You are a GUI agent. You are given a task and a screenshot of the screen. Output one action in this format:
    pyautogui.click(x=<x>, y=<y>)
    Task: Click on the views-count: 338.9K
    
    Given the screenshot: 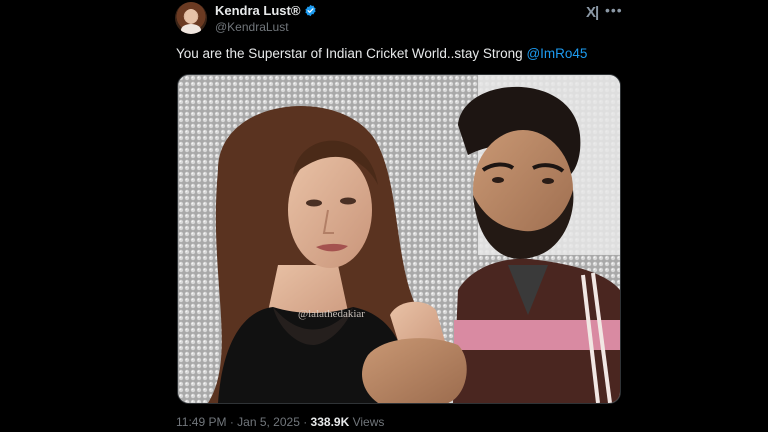 What is the action you would take?
    pyautogui.click(x=330, y=422)
    